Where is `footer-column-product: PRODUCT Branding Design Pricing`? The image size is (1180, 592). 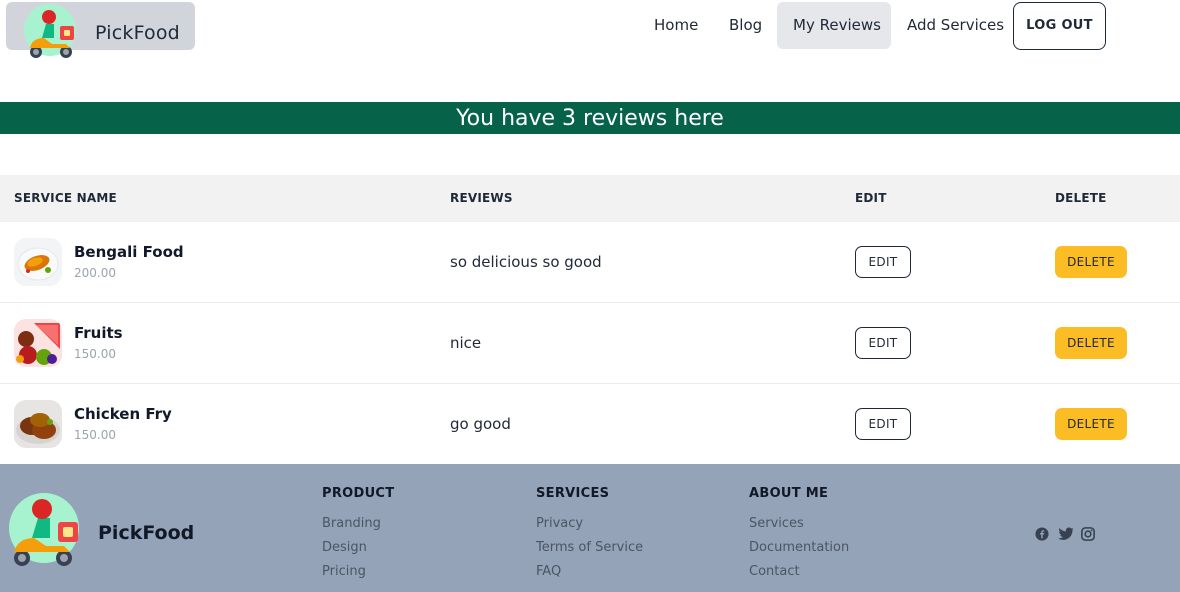 footer-column-product: PRODUCT Branding Design Pricing is located at coordinates (358, 536).